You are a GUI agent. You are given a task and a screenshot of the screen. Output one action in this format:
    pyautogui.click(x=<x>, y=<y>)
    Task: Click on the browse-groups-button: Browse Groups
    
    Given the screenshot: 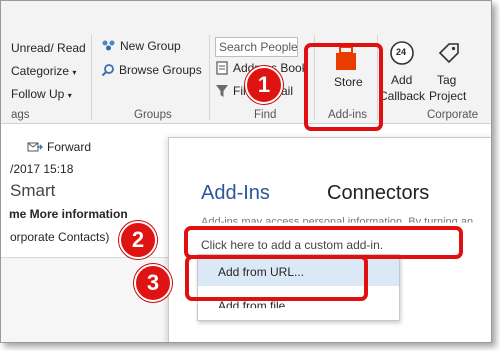 What is the action you would take?
    pyautogui.click(x=151, y=70)
    